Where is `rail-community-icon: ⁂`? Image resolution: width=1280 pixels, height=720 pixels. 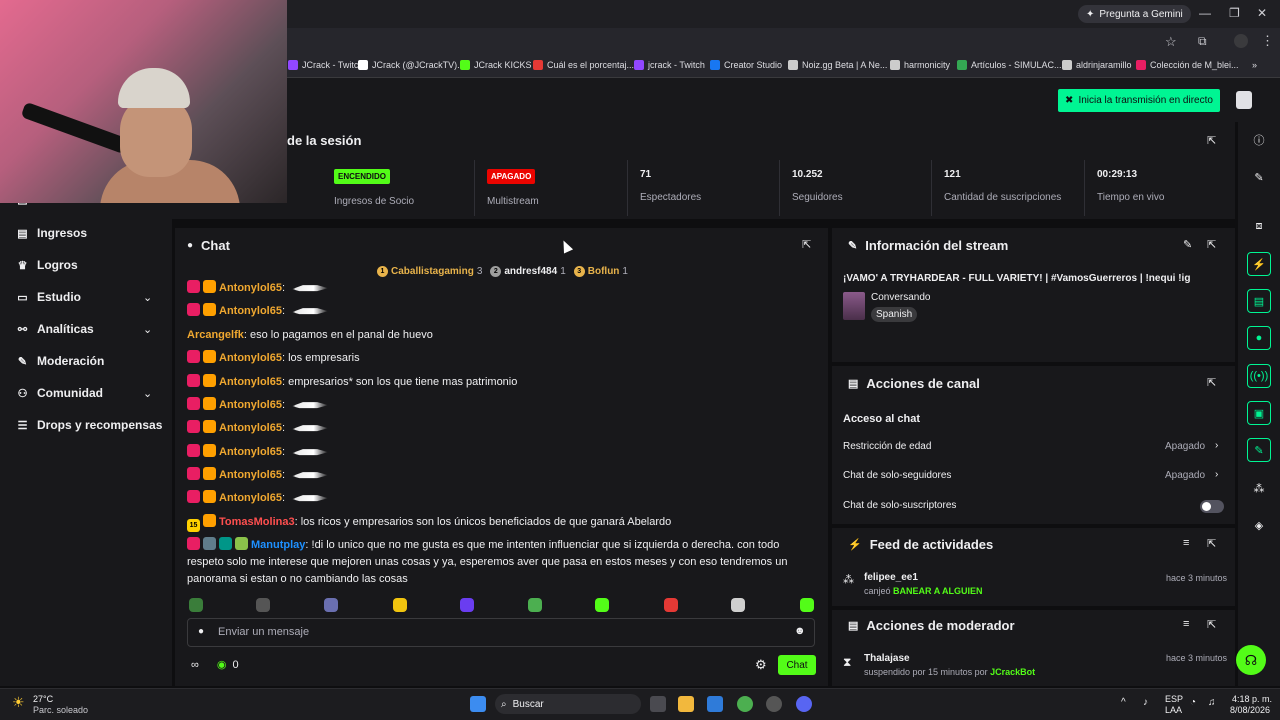 rail-community-icon: ⁂ is located at coordinates (1259, 488).